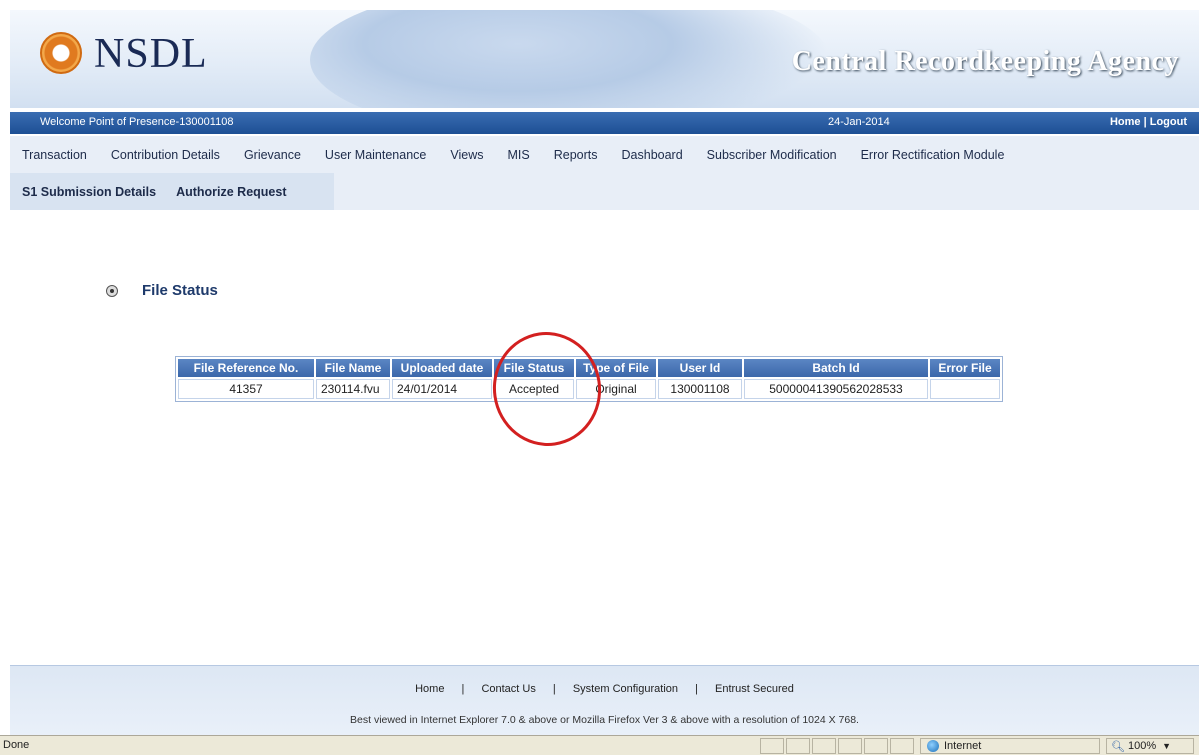  I want to click on cell-file-name: 230114.fvu, so click(353, 389).